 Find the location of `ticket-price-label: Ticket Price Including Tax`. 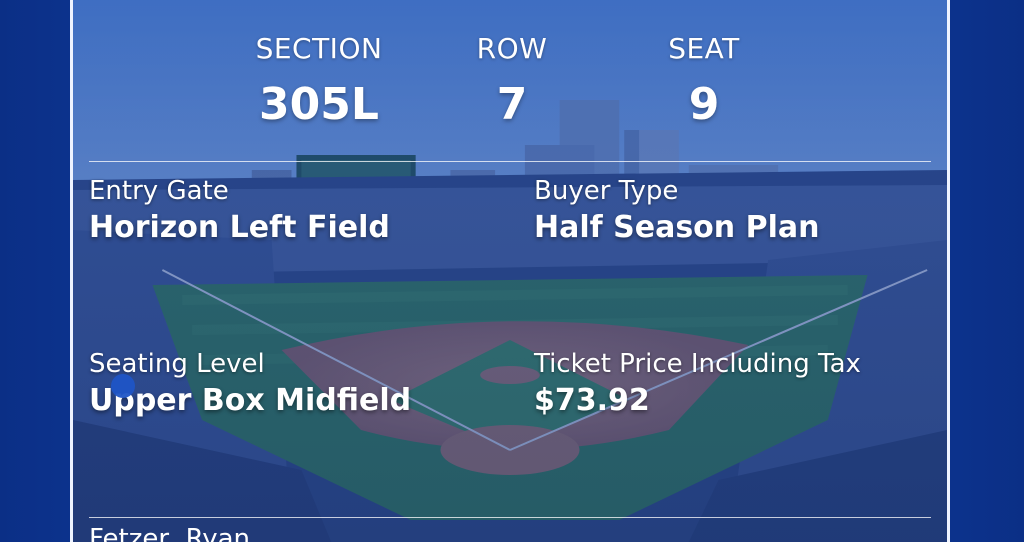

ticket-price-label: Ticket Price Including Tax is located at coordinates (697, 364).